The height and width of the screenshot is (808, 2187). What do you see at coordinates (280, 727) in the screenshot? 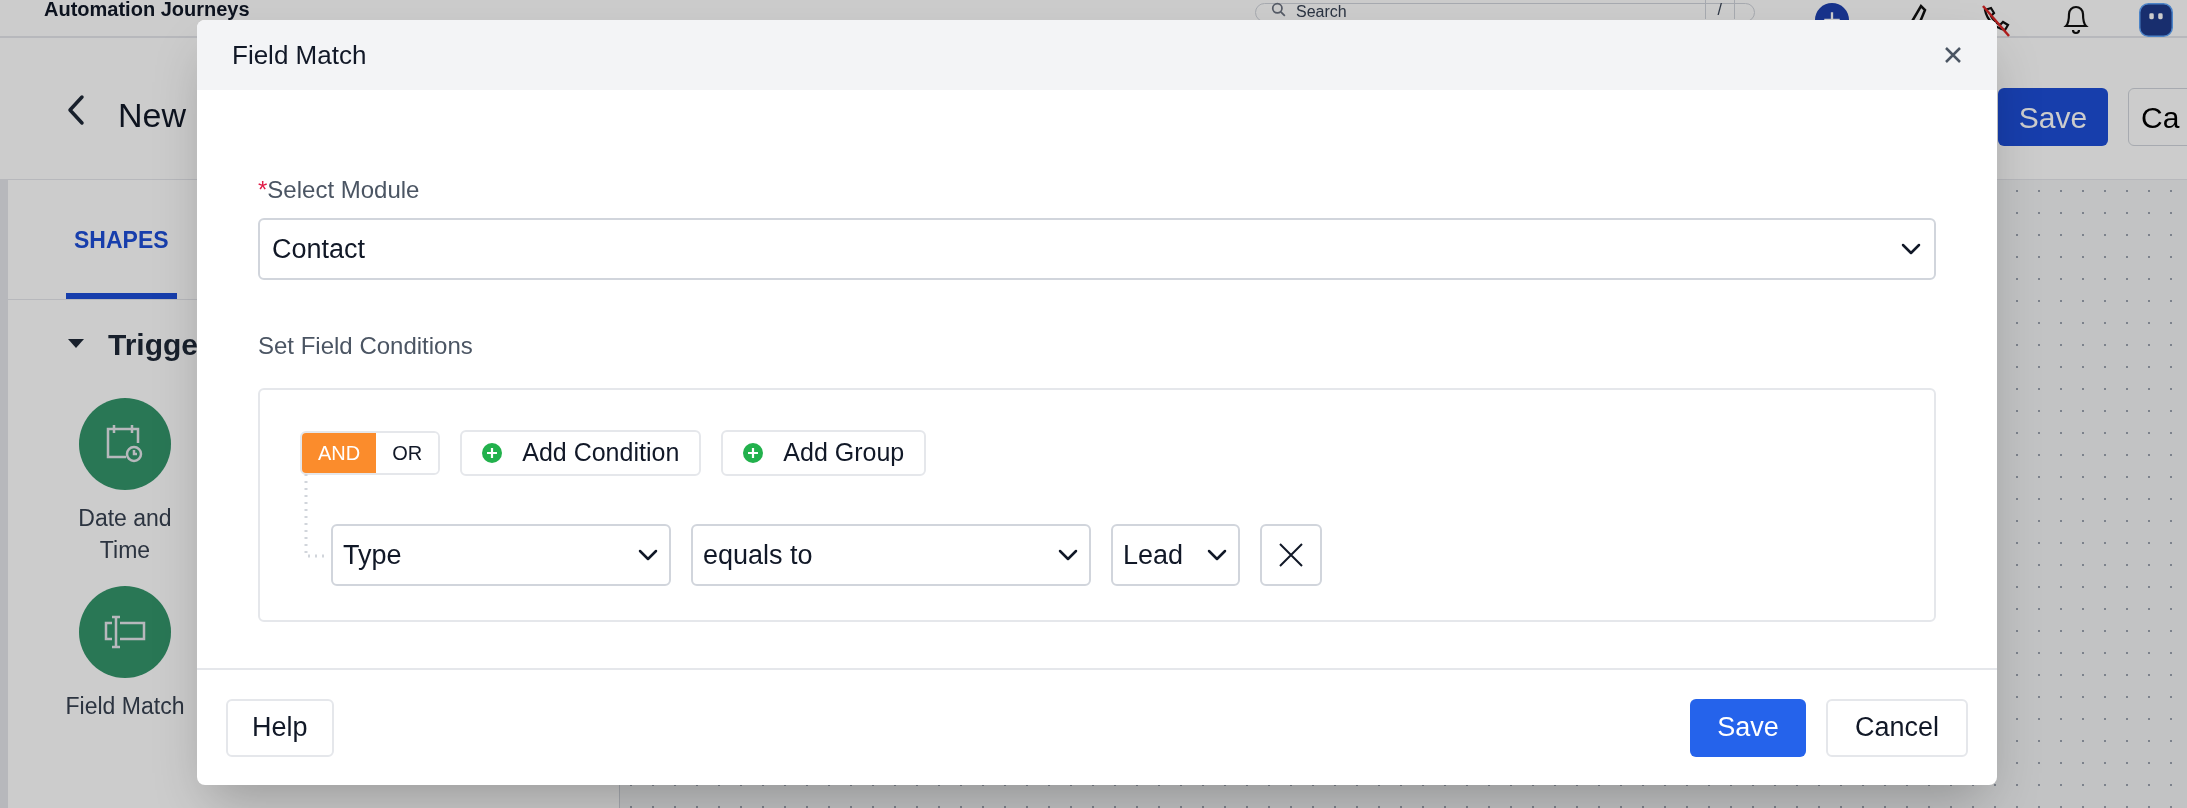
I see `help-button: Help` at bounding box center [280, 727].